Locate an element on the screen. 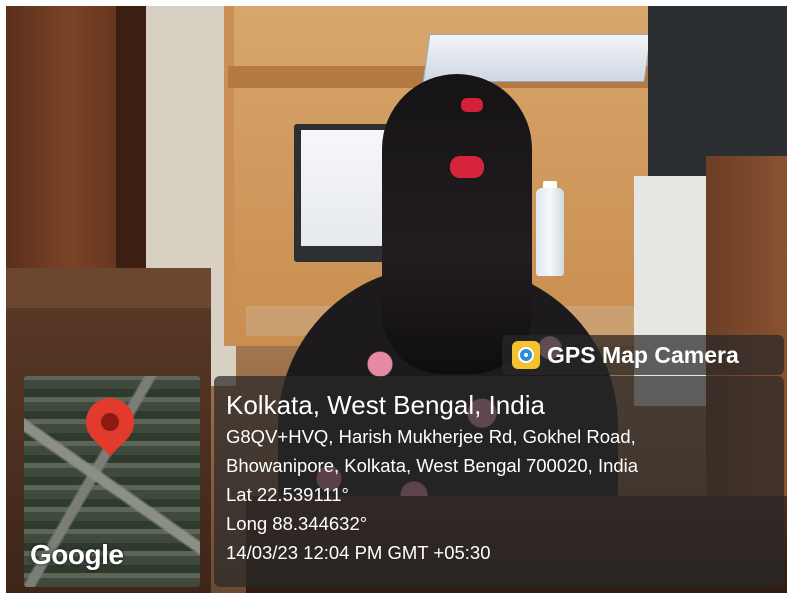  google-logo: Google is located at coordinates (77, 554).